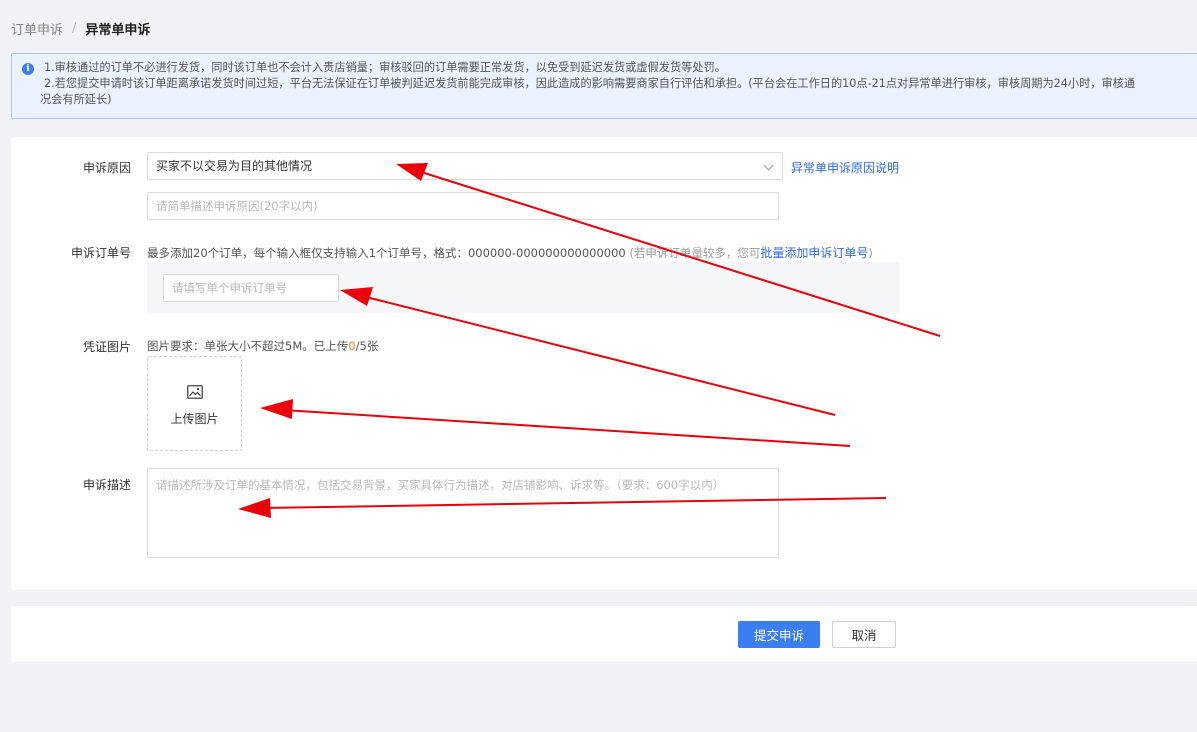 This screenshot has height=732, width=1197. What do you see at coordinates (194, 403) in the screenshot?
I see `upload-image-button: 上传图片` at bounding box center [194, 403].